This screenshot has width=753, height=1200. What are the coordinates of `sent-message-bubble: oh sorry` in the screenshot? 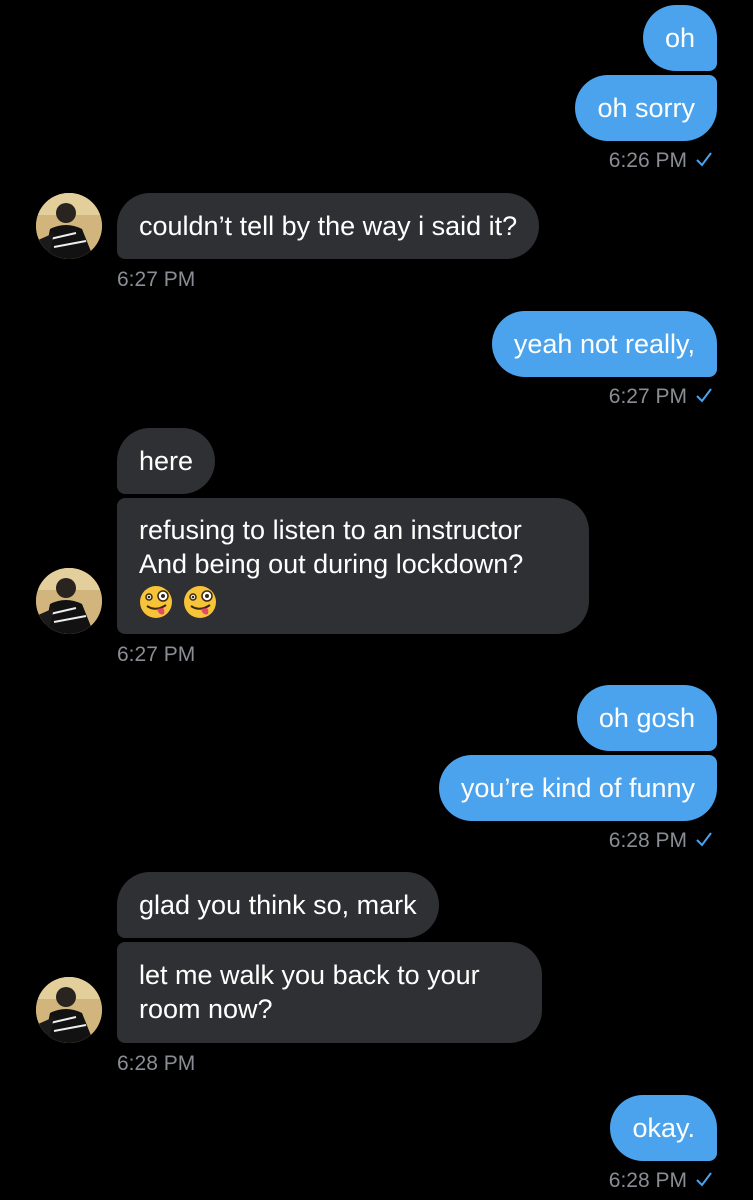 It's located at (646, 108).